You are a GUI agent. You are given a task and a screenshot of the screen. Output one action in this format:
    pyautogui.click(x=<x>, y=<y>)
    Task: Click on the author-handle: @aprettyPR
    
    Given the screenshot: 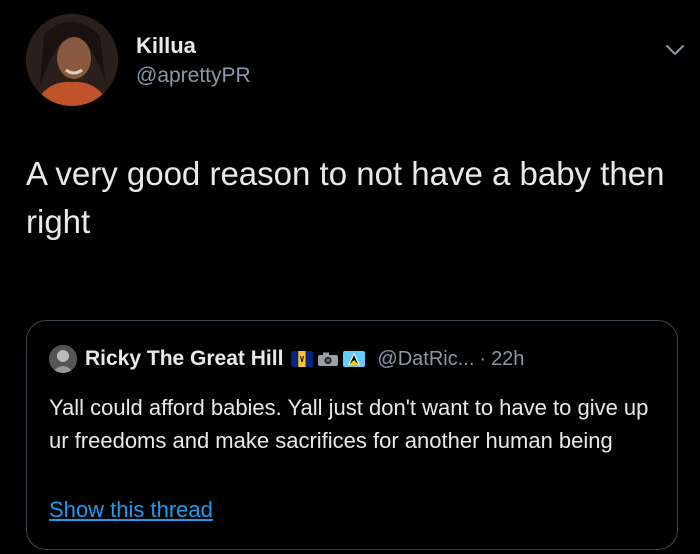 What is the action you would take?
    pyautogui.click(x=193, y=76)
    